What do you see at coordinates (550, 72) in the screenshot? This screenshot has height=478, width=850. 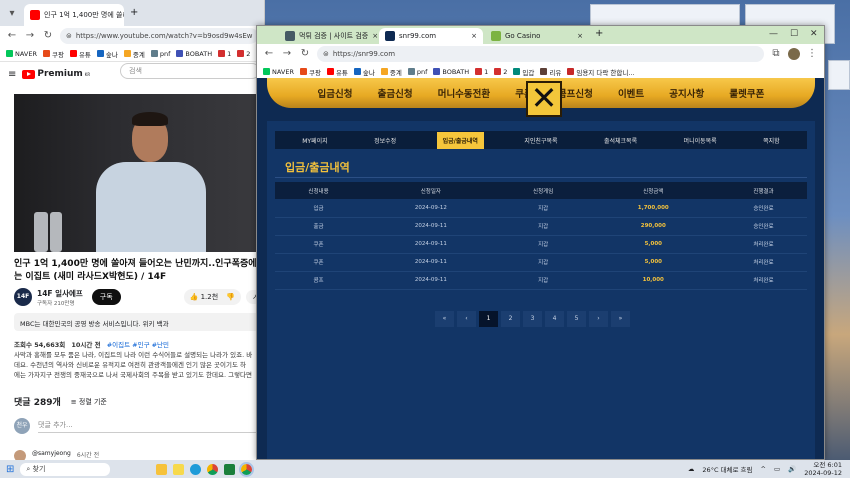 I see `bookmark-item: 리유` at bounding box center [550, 72].